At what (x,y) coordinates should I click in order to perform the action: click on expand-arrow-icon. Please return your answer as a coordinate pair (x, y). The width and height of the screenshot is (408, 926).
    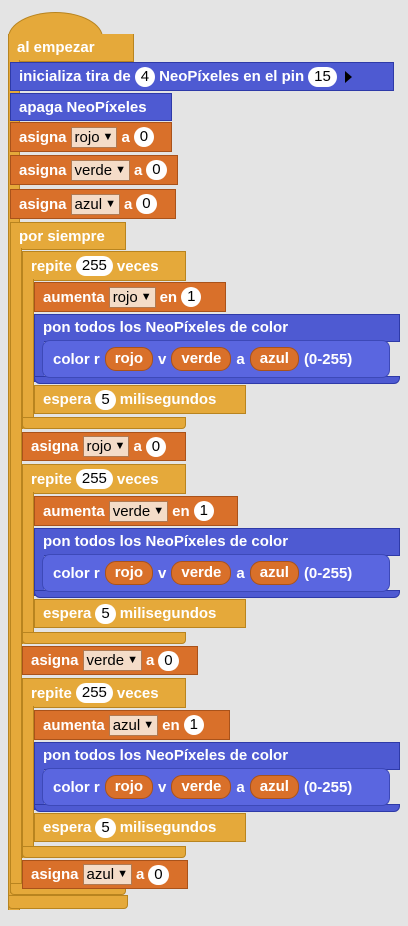
    Looking at the image, I should click on (348, 76).